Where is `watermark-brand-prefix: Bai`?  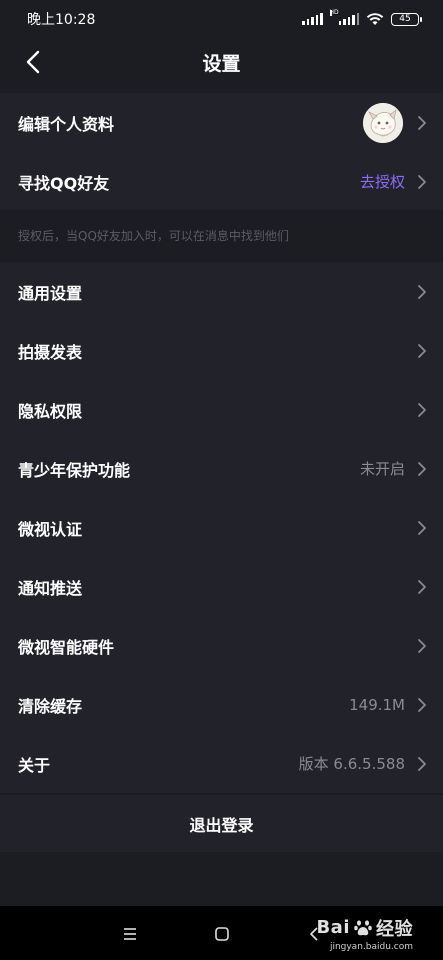
watermark-brand-prefix: Bai is located at coordinates (333, 927).